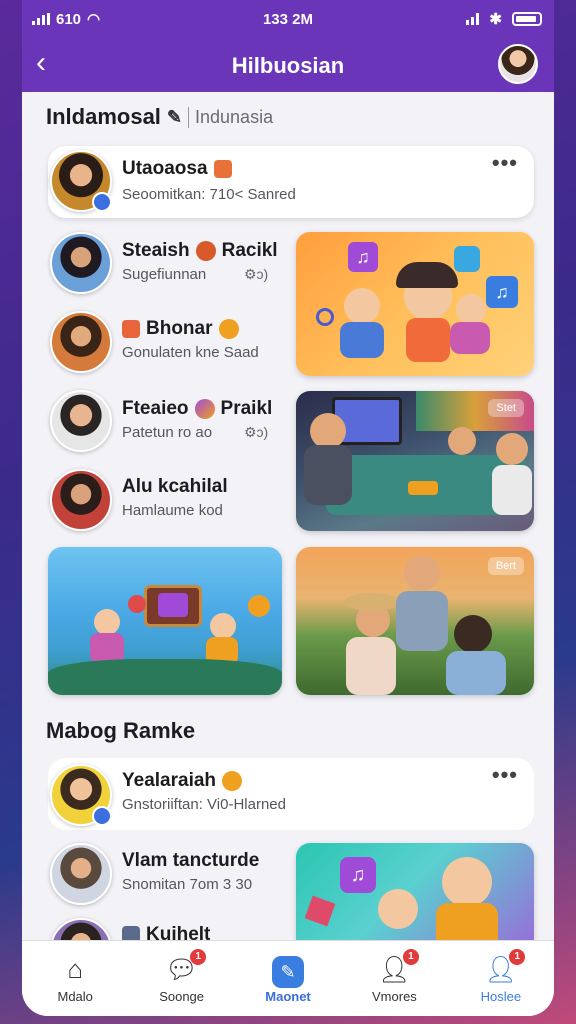  What do you see at coordinates (175, 486) in the screenshot?
I see `list-item-name: Alu kcahilal` at bounding box center [175, 486].